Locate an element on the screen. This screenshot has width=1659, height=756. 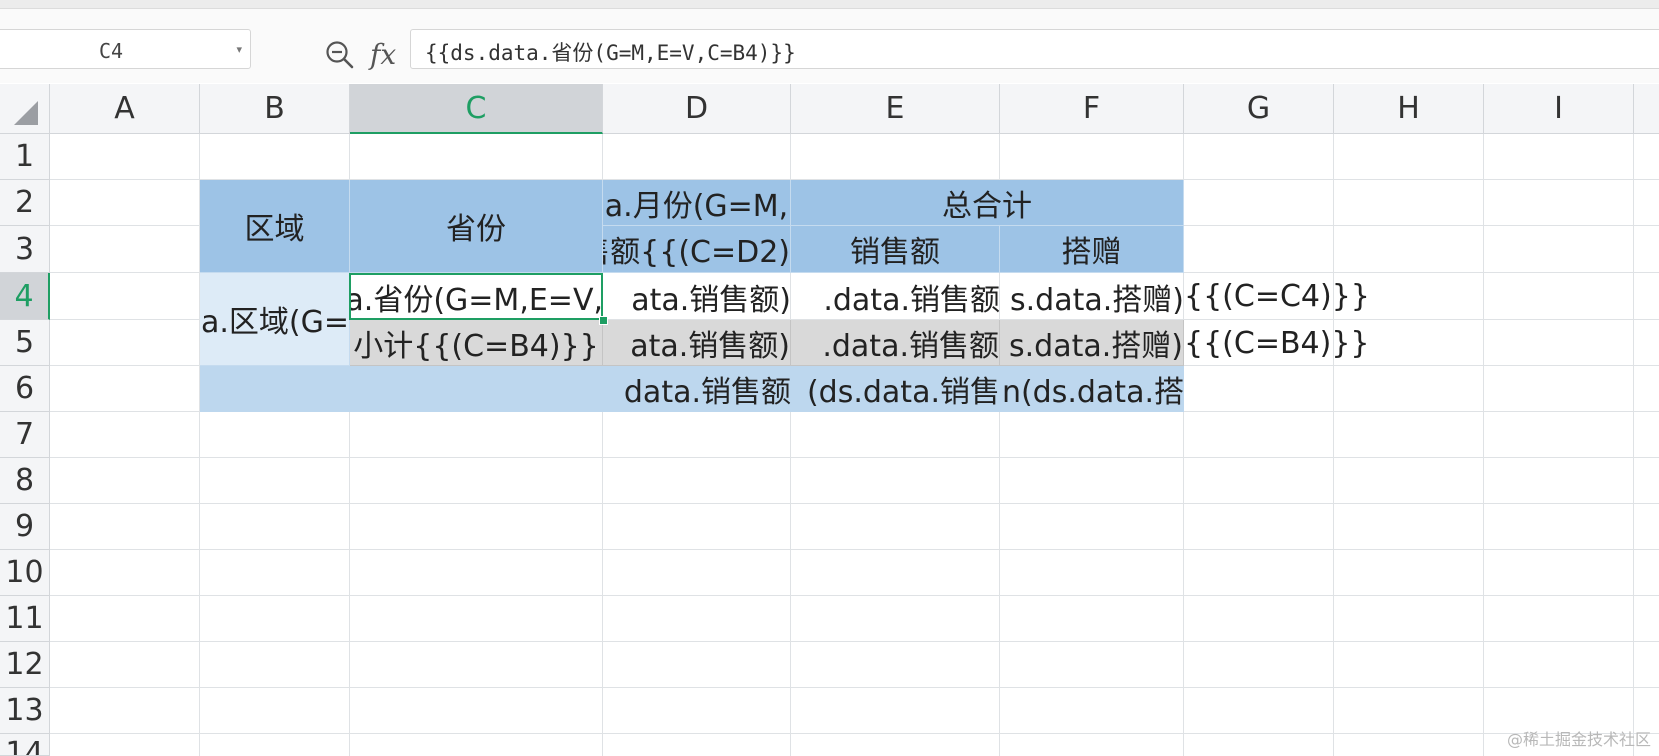
row-header-10: 10 is located at coordinates (25, 573).